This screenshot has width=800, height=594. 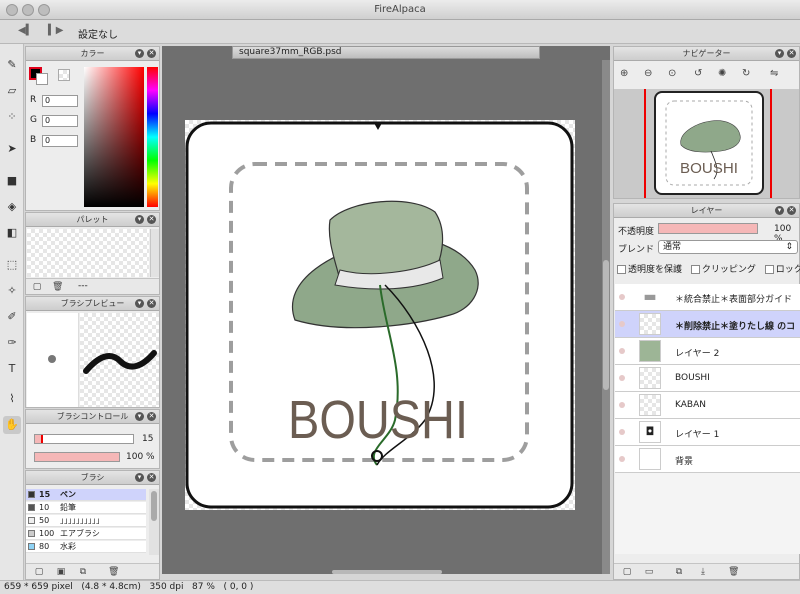 I want to click on merge-layer-icon: ⤓, so click(x=703, y=572).